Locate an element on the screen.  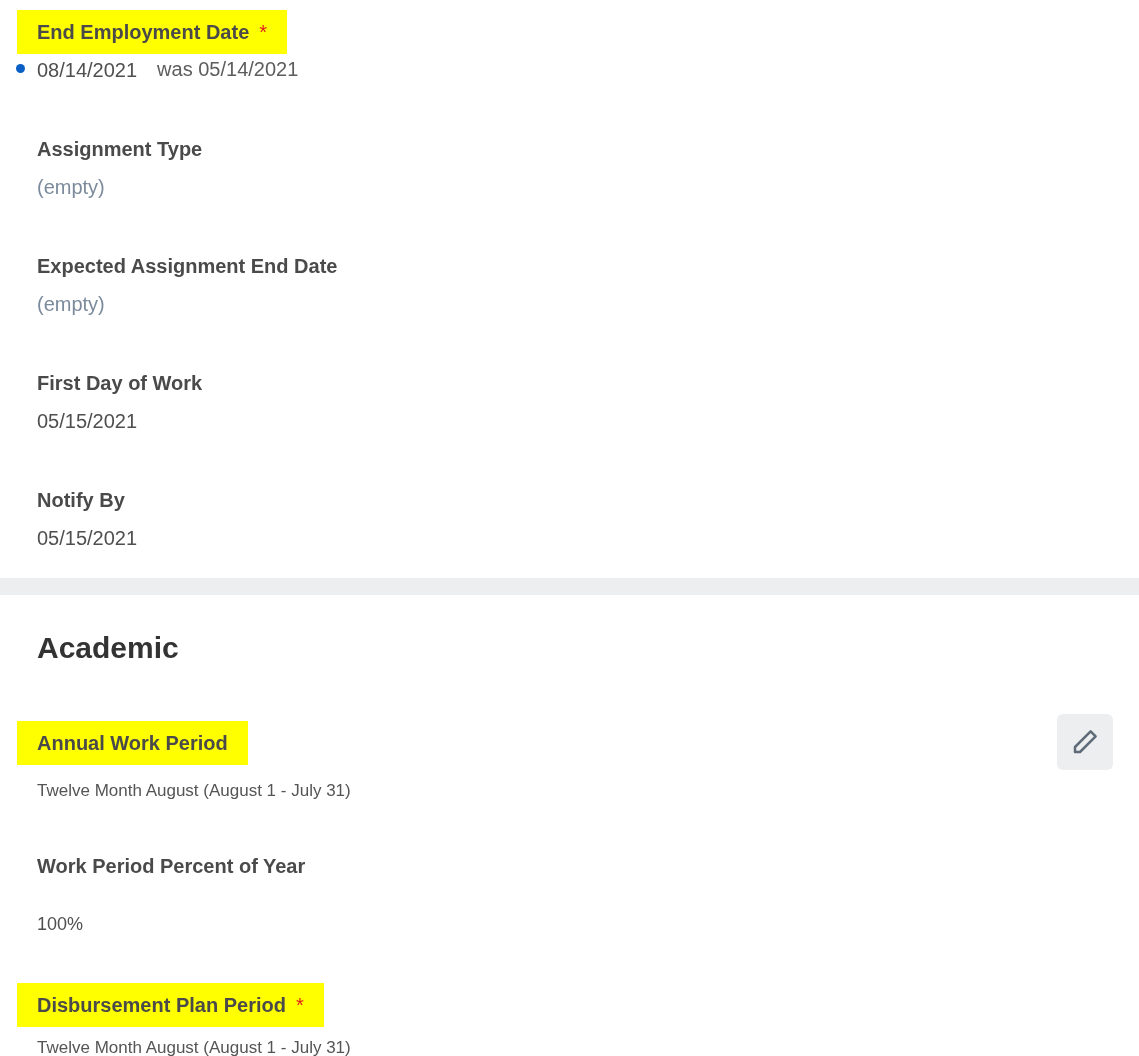
field-label: First Day of Work is located at coordinates (120, 383).